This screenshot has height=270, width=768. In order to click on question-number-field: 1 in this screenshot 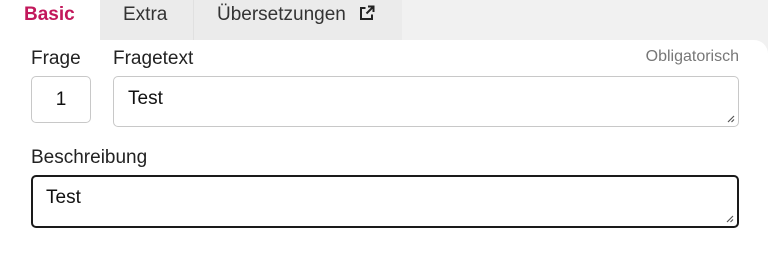, I will do `click(61, 99)`.